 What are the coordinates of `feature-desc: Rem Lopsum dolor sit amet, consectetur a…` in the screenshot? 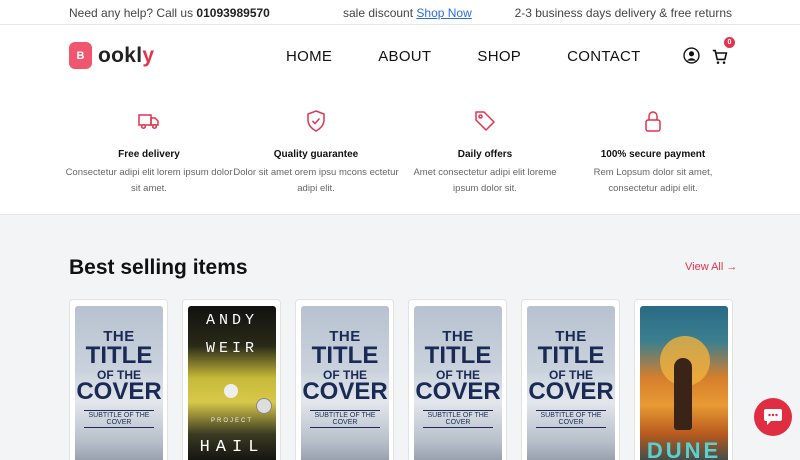 It's located at (653, 180).